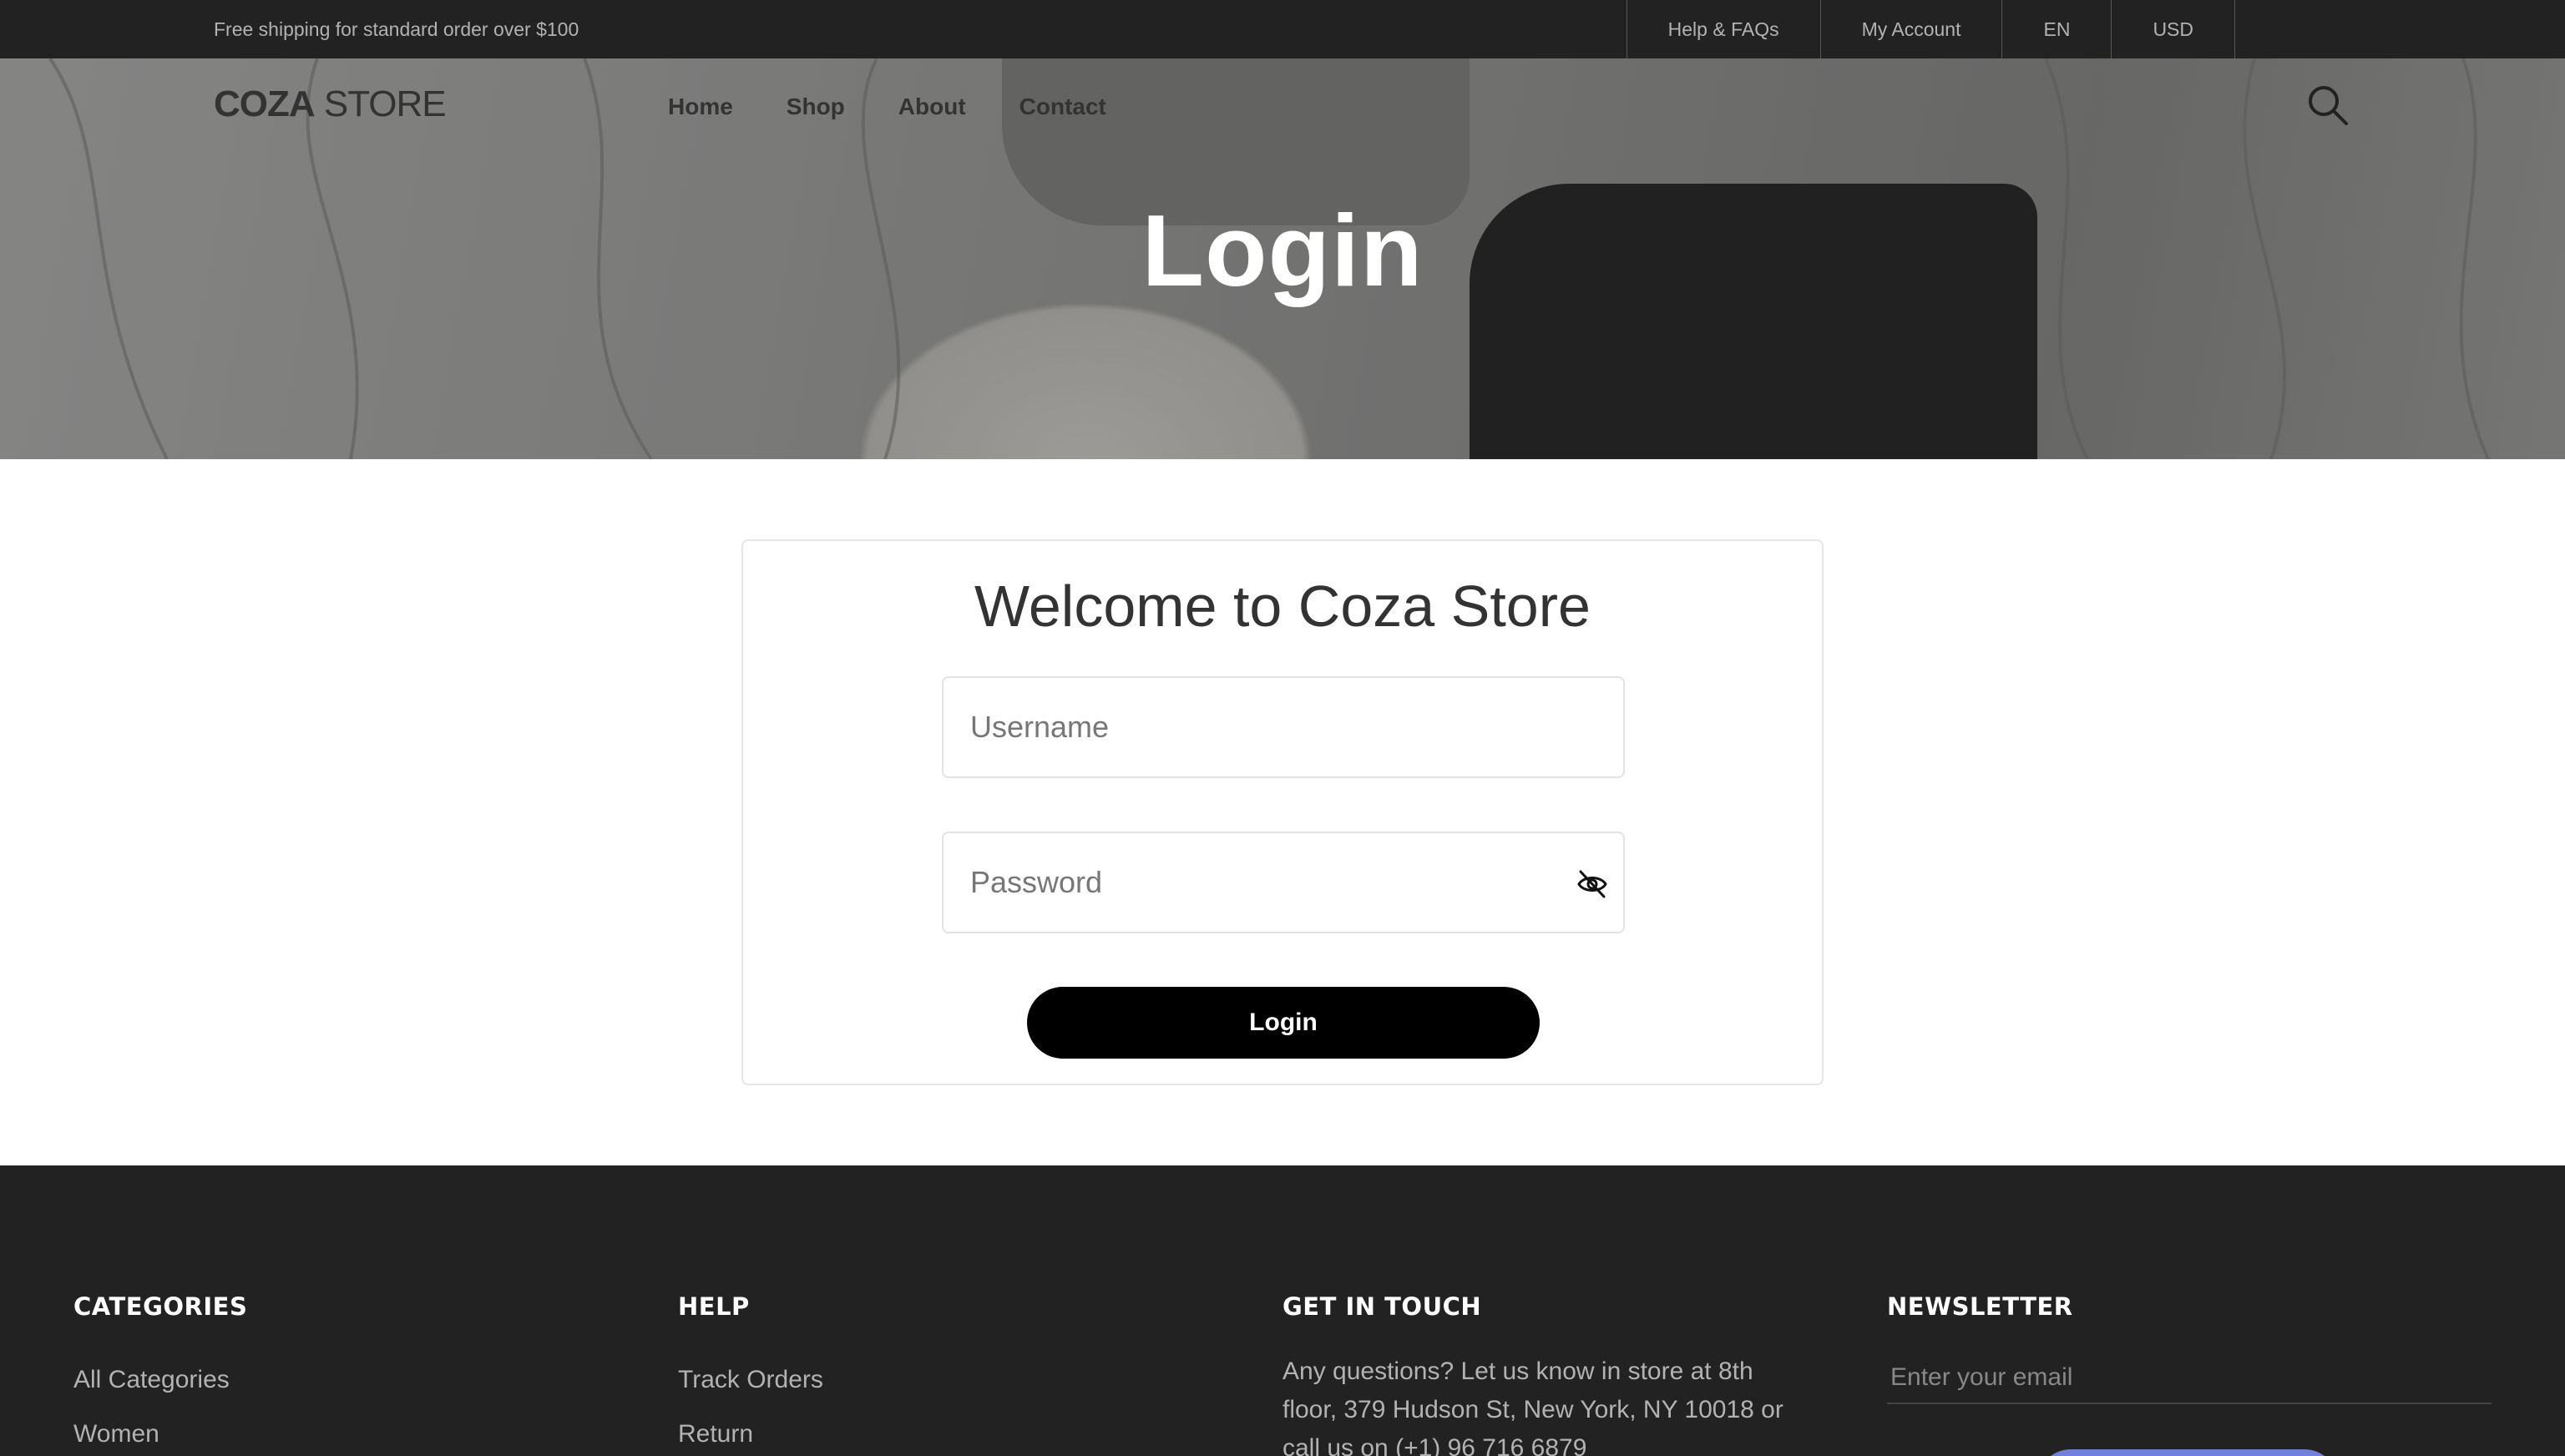  Describe the element at coordinates (160, 1431) in the screenshot. I see `footer-link-women: Women` at that location.